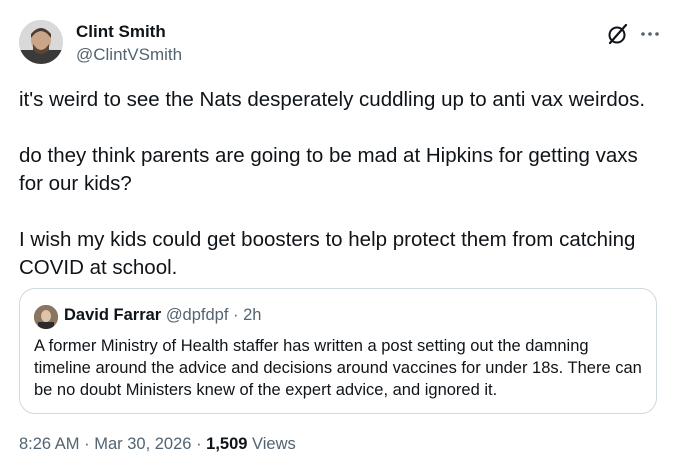 The height and width of the screenshot is (473, 679). I want to click on more-icon, so click(650, 34).